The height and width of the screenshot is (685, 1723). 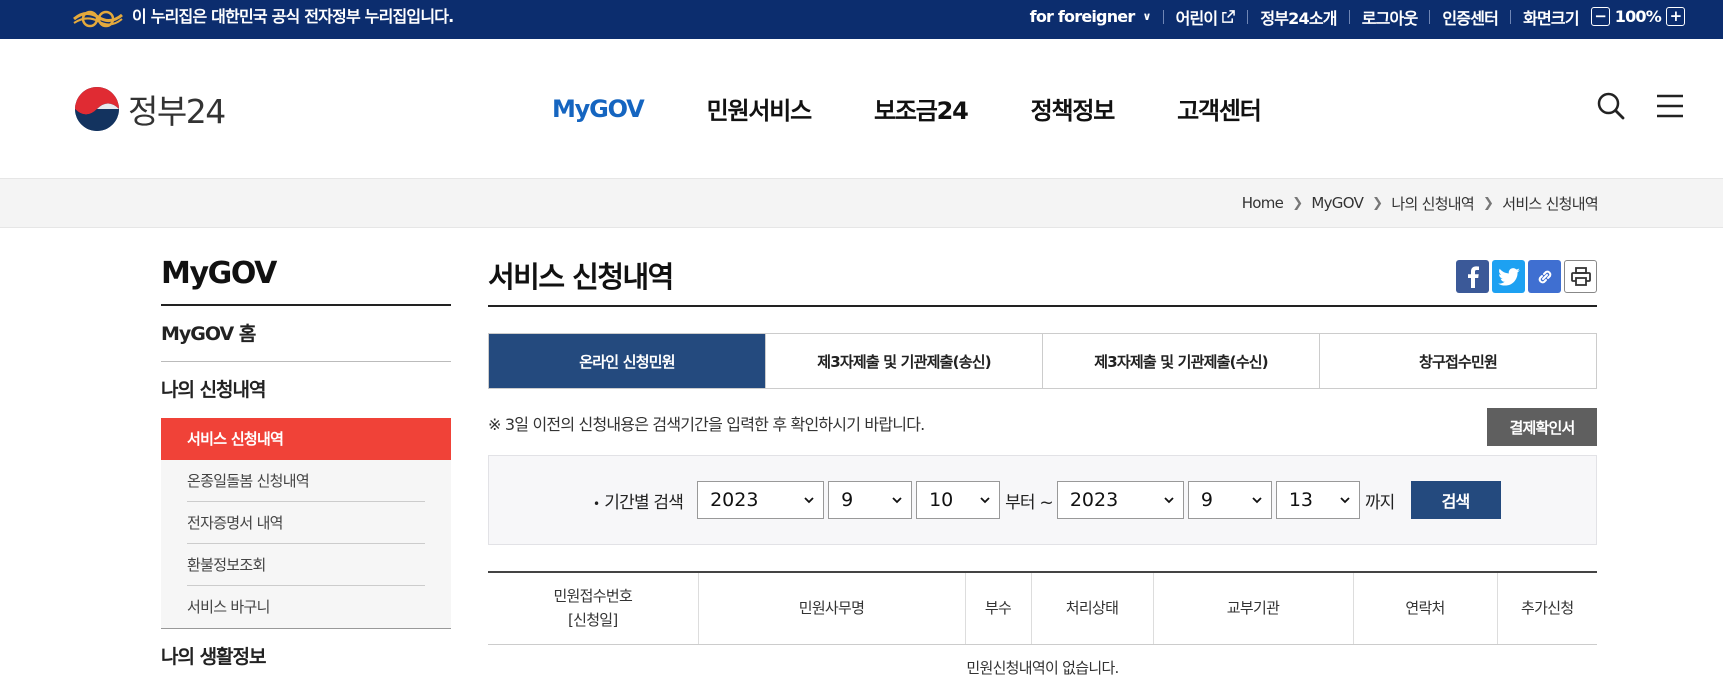 What do you see at coordinates (306, 657) in the screenshot?
I see `sidebar-item-my-life-info: 나의 생활정보` at bounding box center [306, 657].